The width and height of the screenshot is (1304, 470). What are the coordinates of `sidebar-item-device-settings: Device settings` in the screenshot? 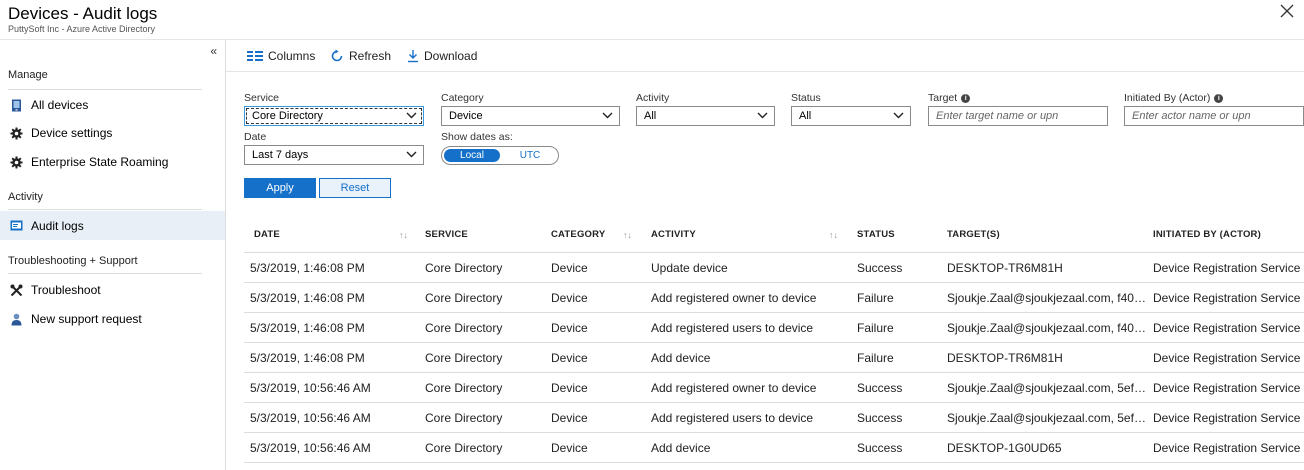 It's located at (112, 133).